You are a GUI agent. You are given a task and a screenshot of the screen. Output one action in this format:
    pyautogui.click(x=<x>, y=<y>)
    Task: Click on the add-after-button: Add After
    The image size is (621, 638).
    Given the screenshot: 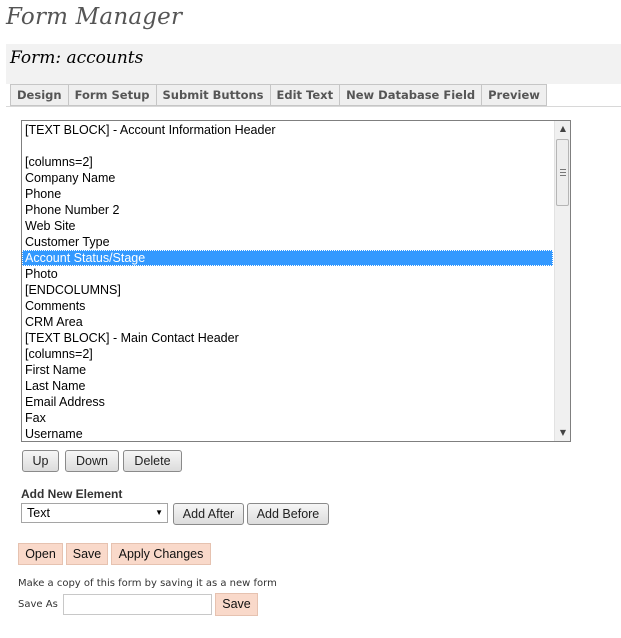 What is the action you would take?
    pyautogui.click(x=208, y=514)
    